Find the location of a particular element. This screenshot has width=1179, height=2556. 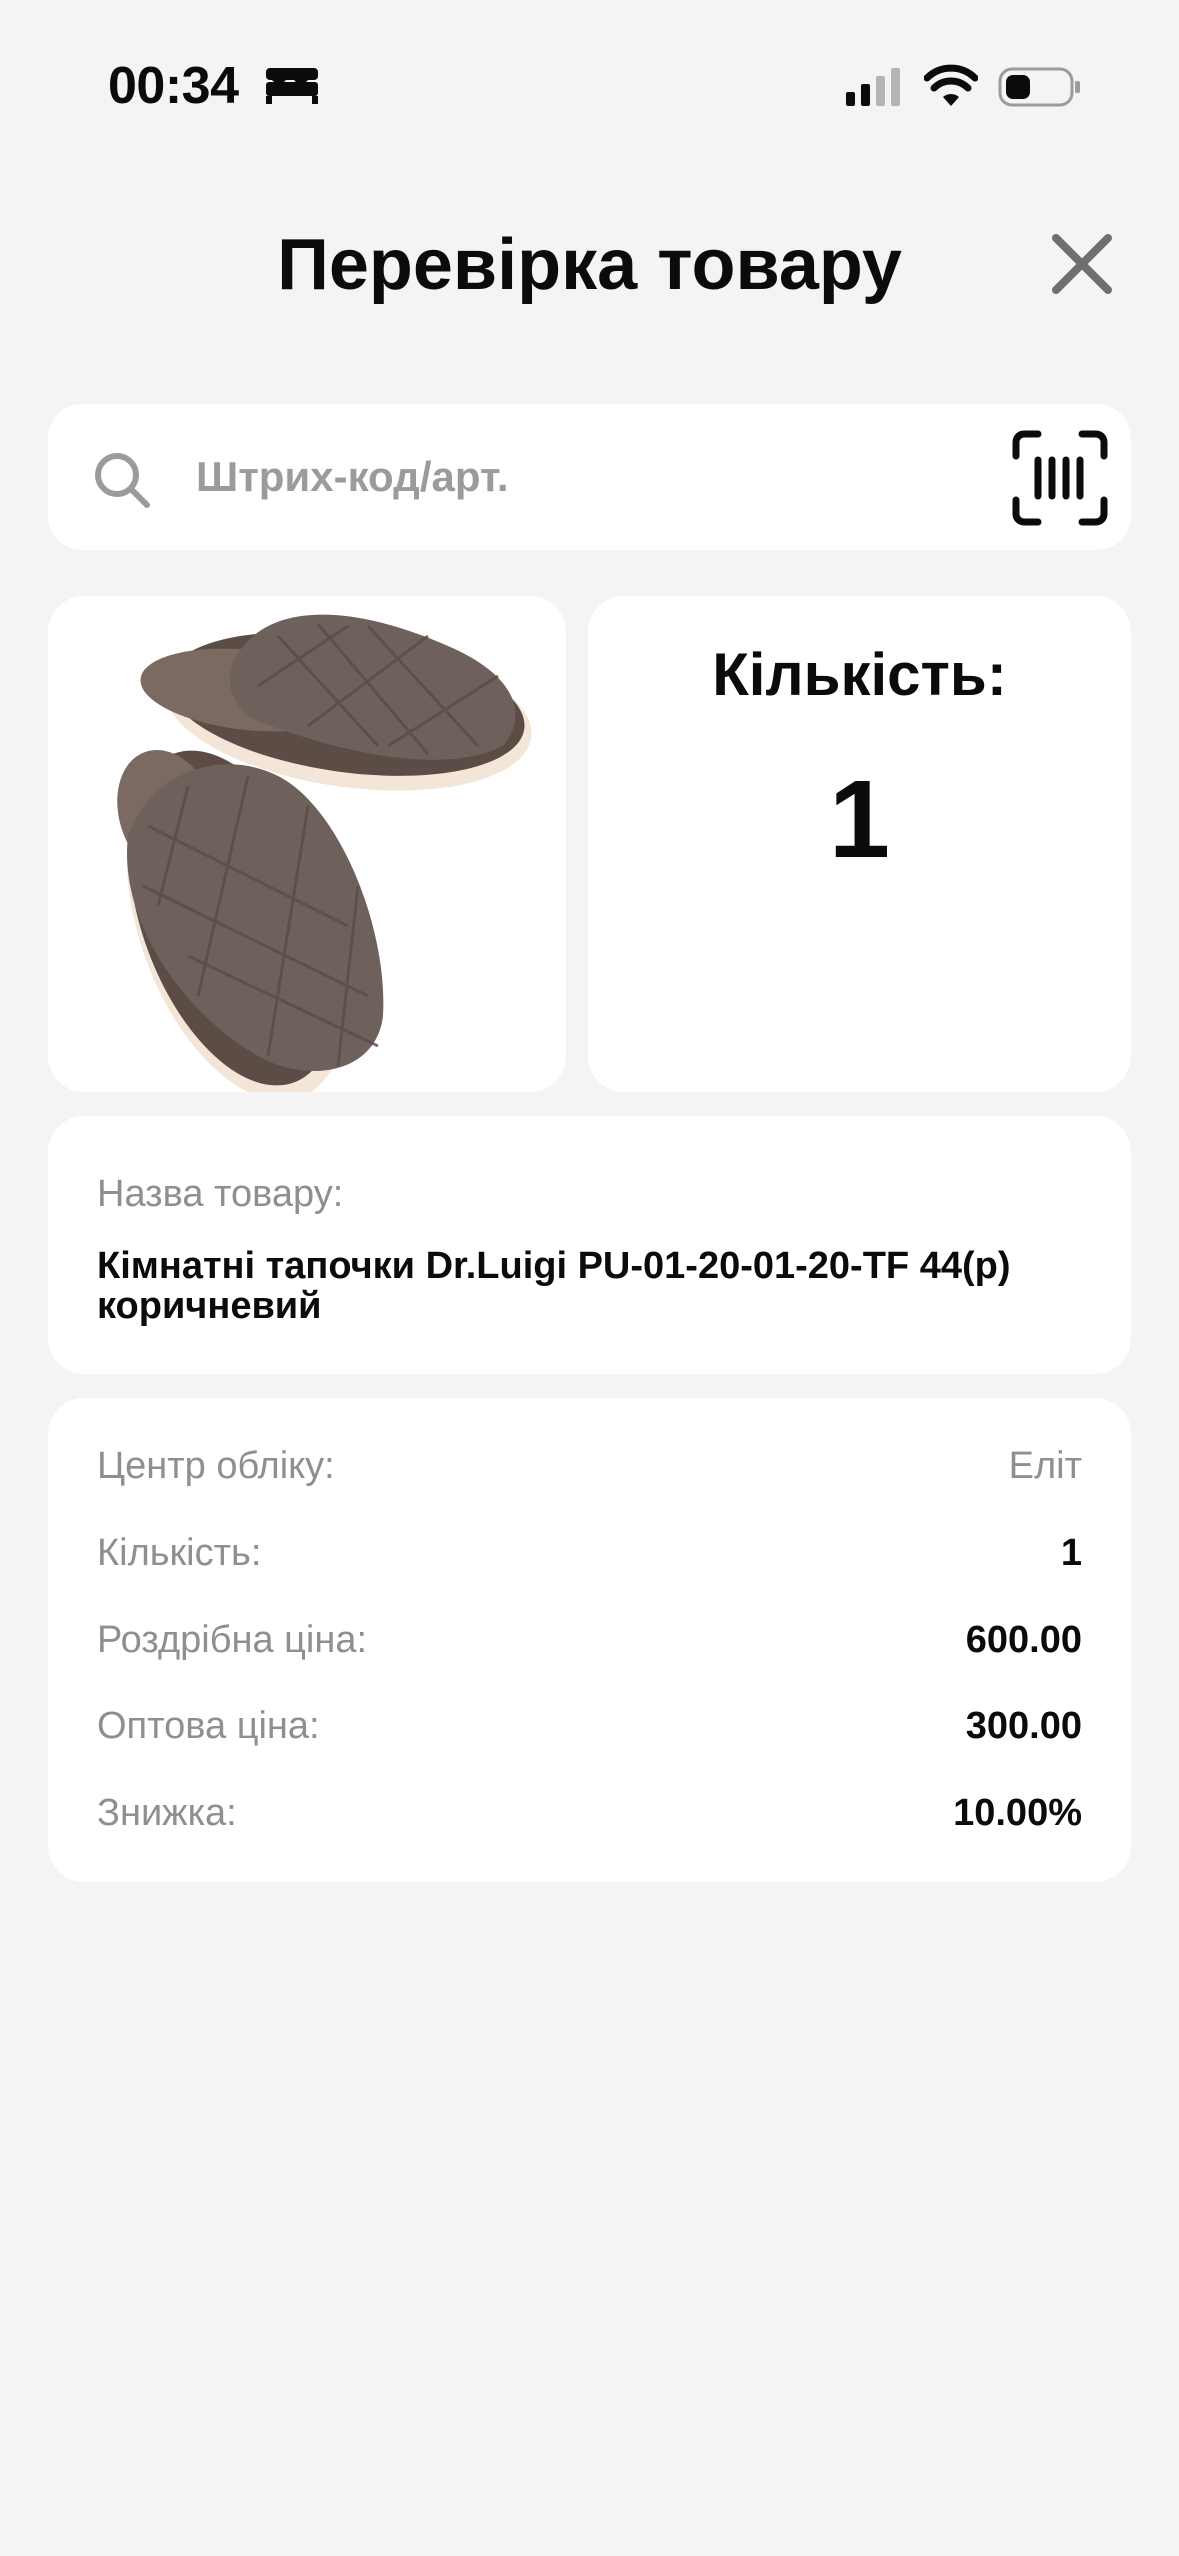

detail-value: 300.00 is located at coordinates (1023, 1726).